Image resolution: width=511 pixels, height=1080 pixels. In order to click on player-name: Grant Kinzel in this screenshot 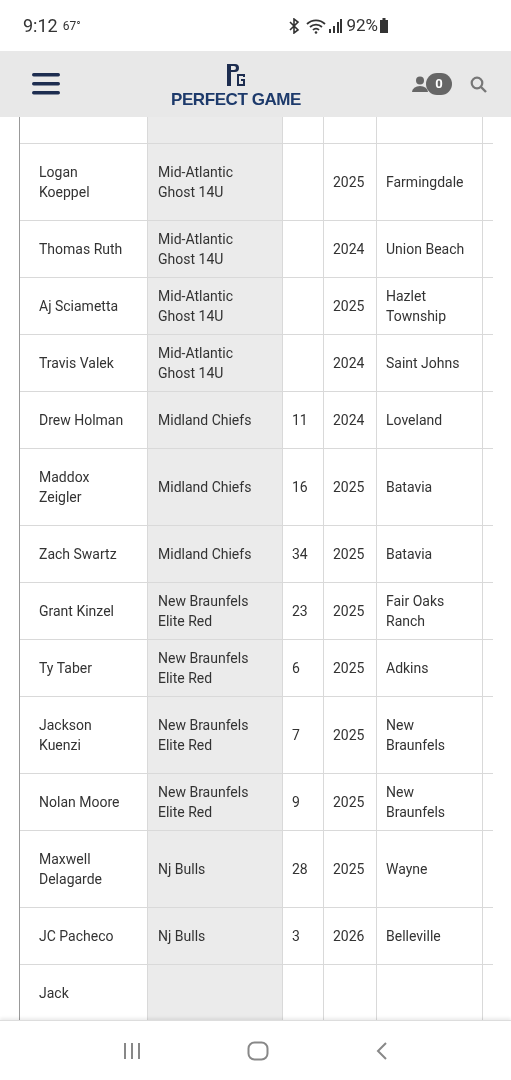, I will do `click(76, 611)`.